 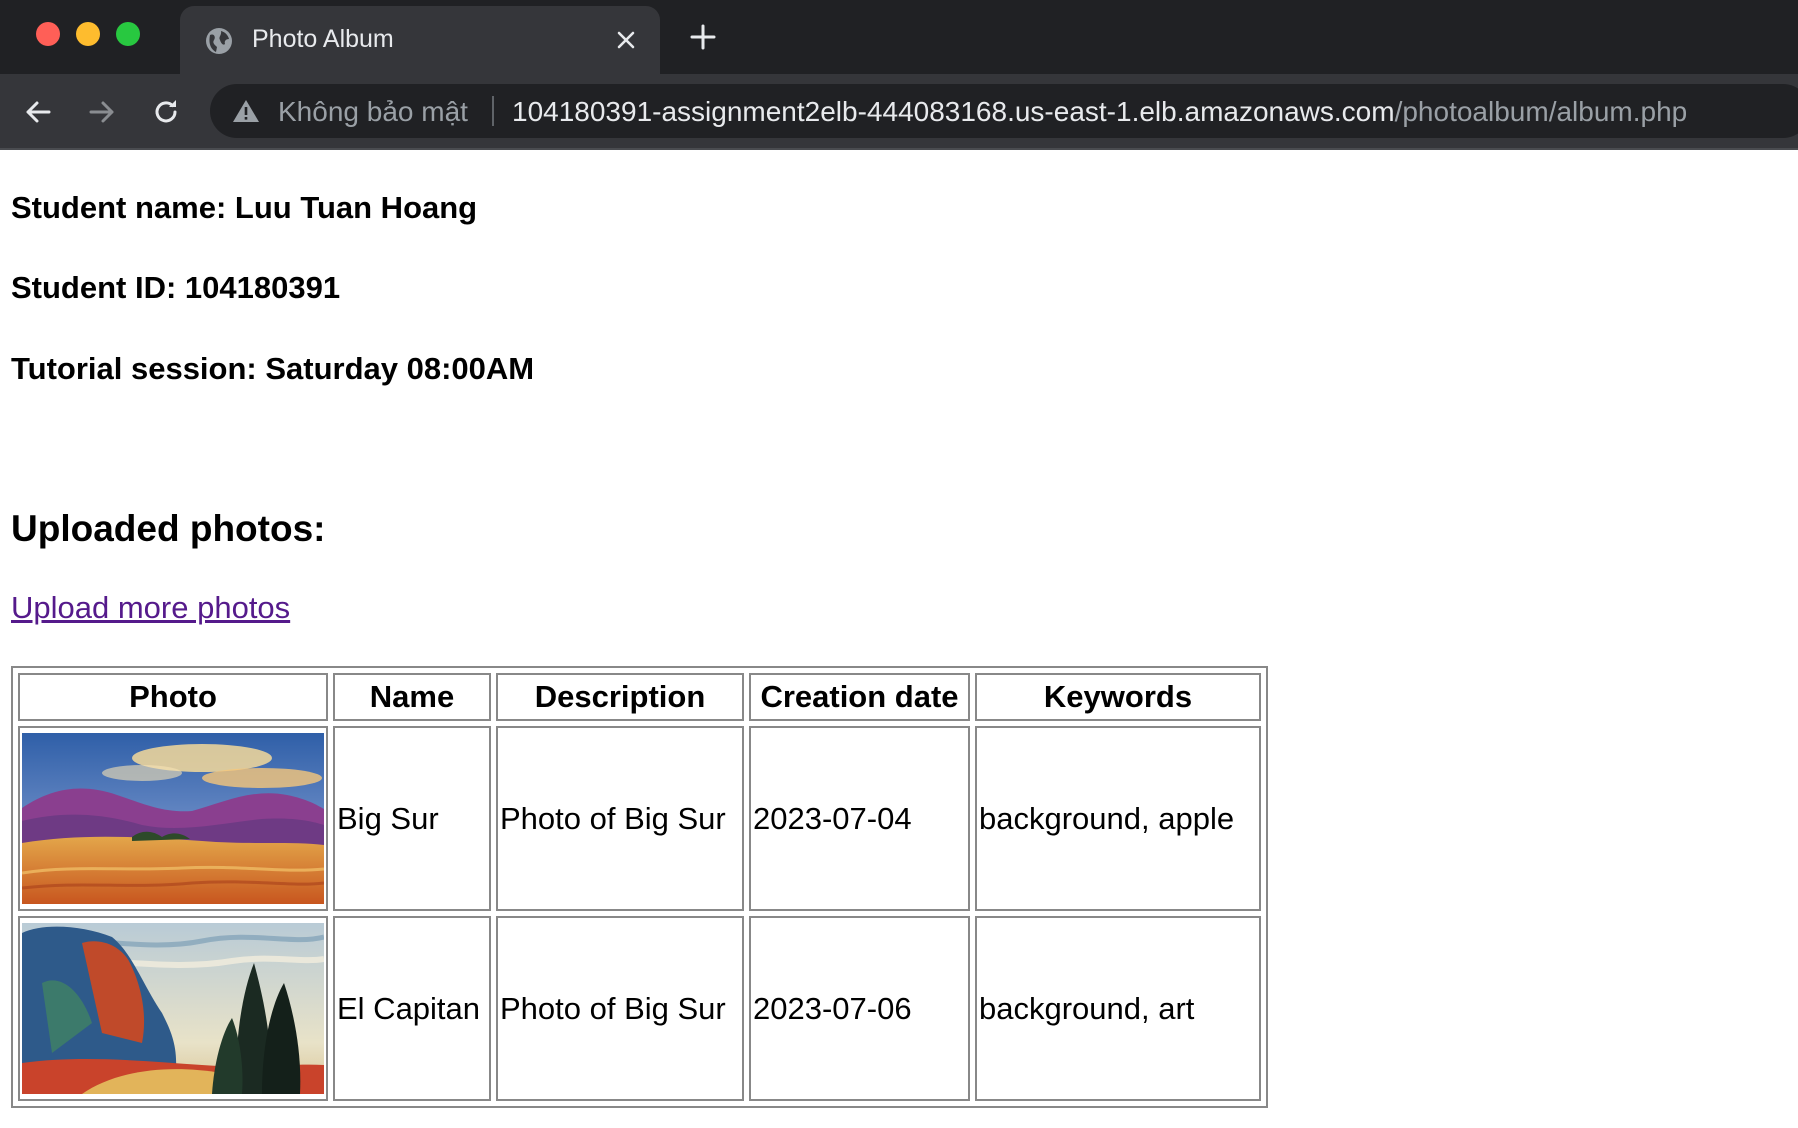 I want to click on window-minimize-button, so click(x=88, y=34).